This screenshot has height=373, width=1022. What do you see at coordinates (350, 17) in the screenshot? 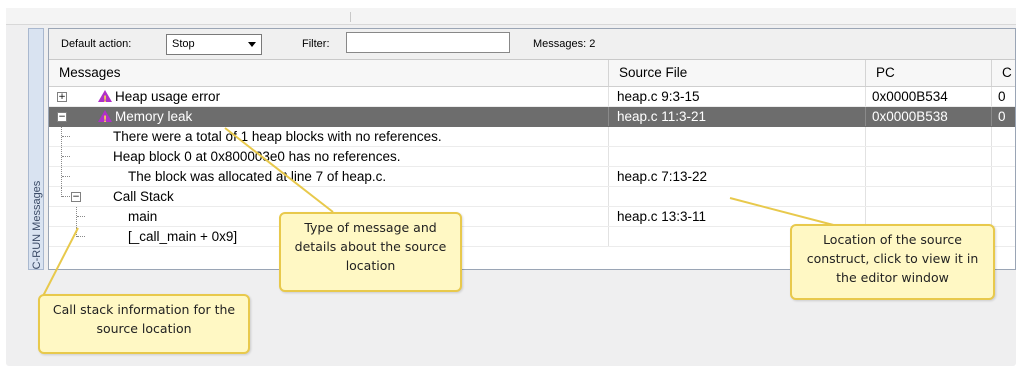
I see `top-separator` at bounding box center [350, 17].